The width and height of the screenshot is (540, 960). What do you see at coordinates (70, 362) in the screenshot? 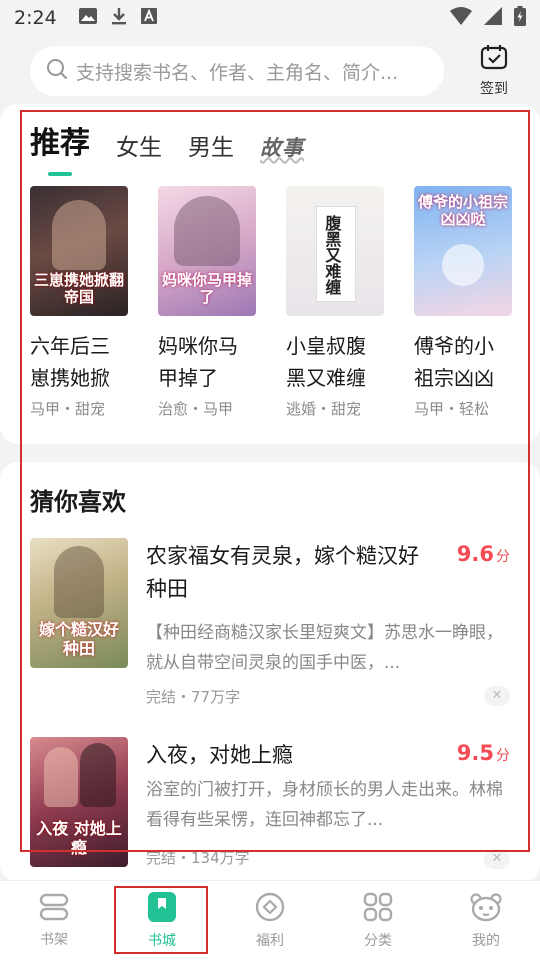
I see `book-title: 六年后三崽携她掀` at bounding box center [70, 362].